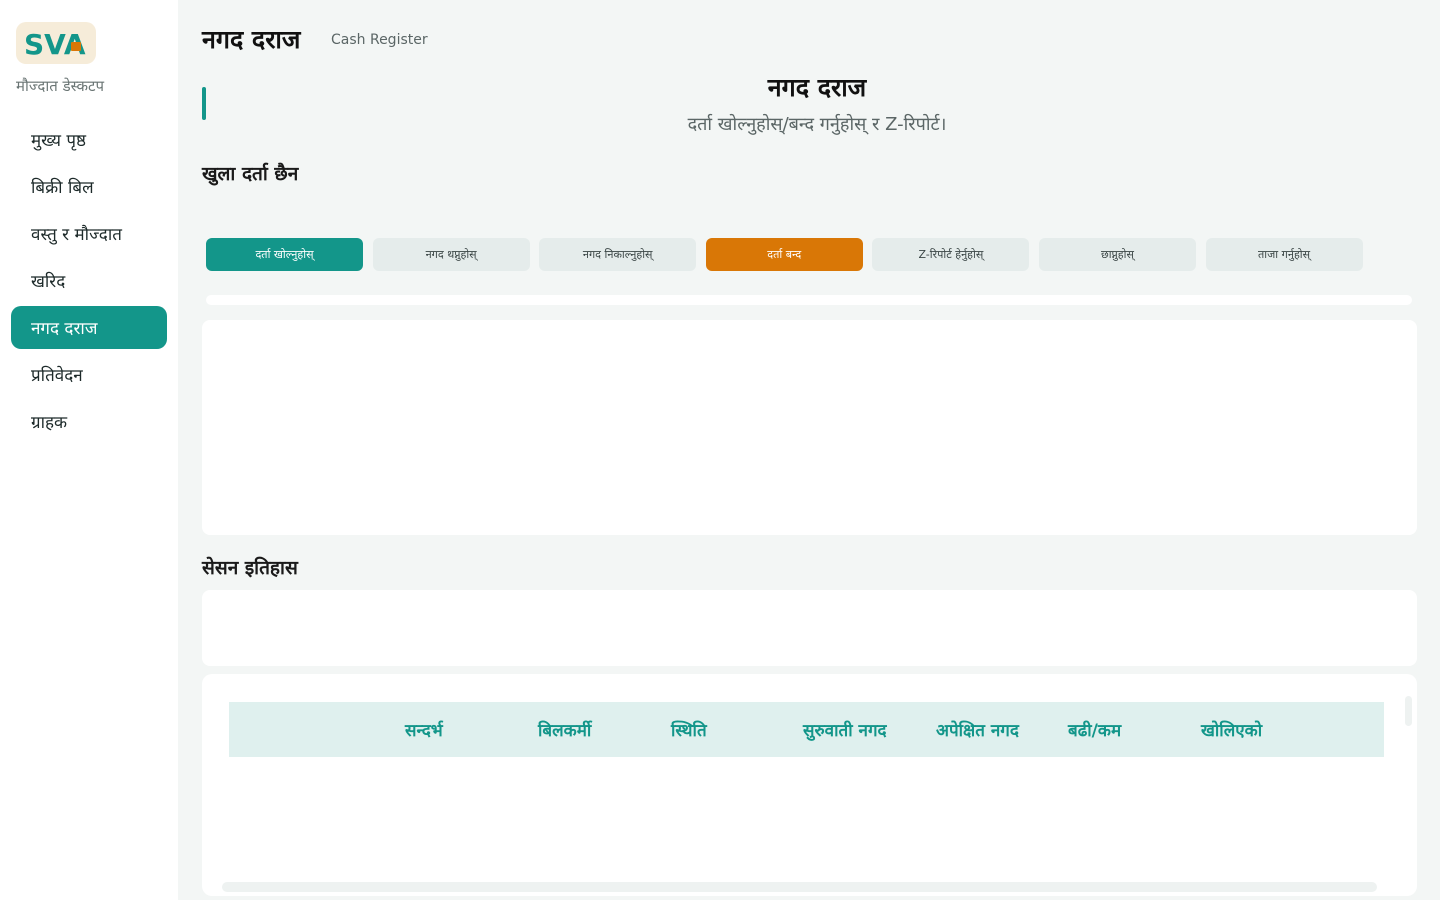 The height and width of the screenshot is (900, 1440). What do you see at coordinates (784, 254) in the screenshot?
I see `close-register-button: दर्ता बन्द` at bounding box center [784, 254].